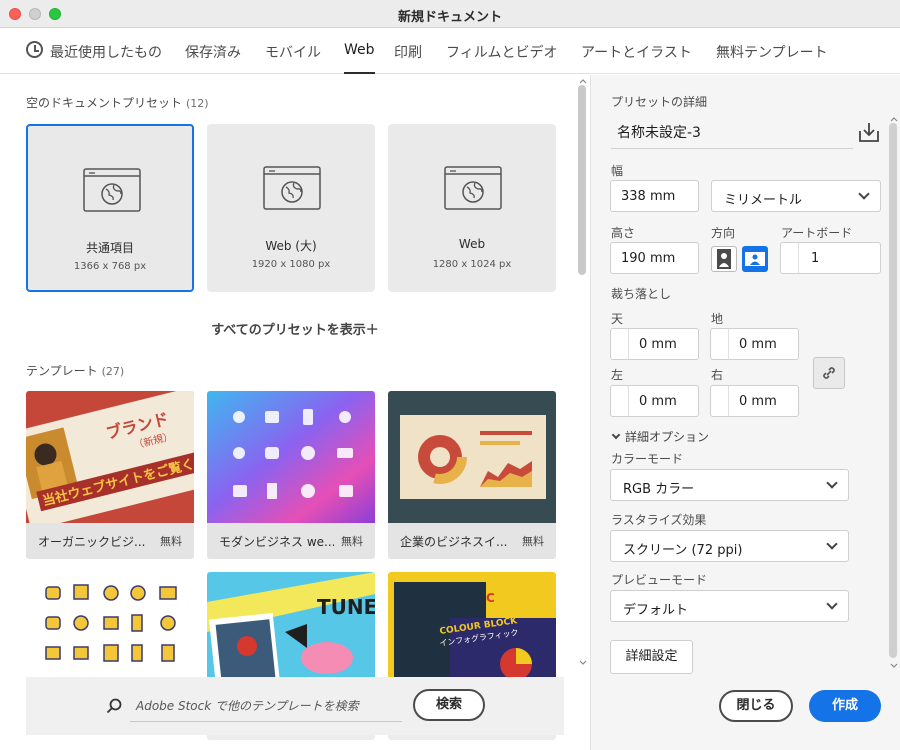 The width and height of the screenshot is (900, 750). What do you see at coordinates (756, 706) in the screenshot?
I see `close-button: 閉じる` at bounding box center [756, 706].